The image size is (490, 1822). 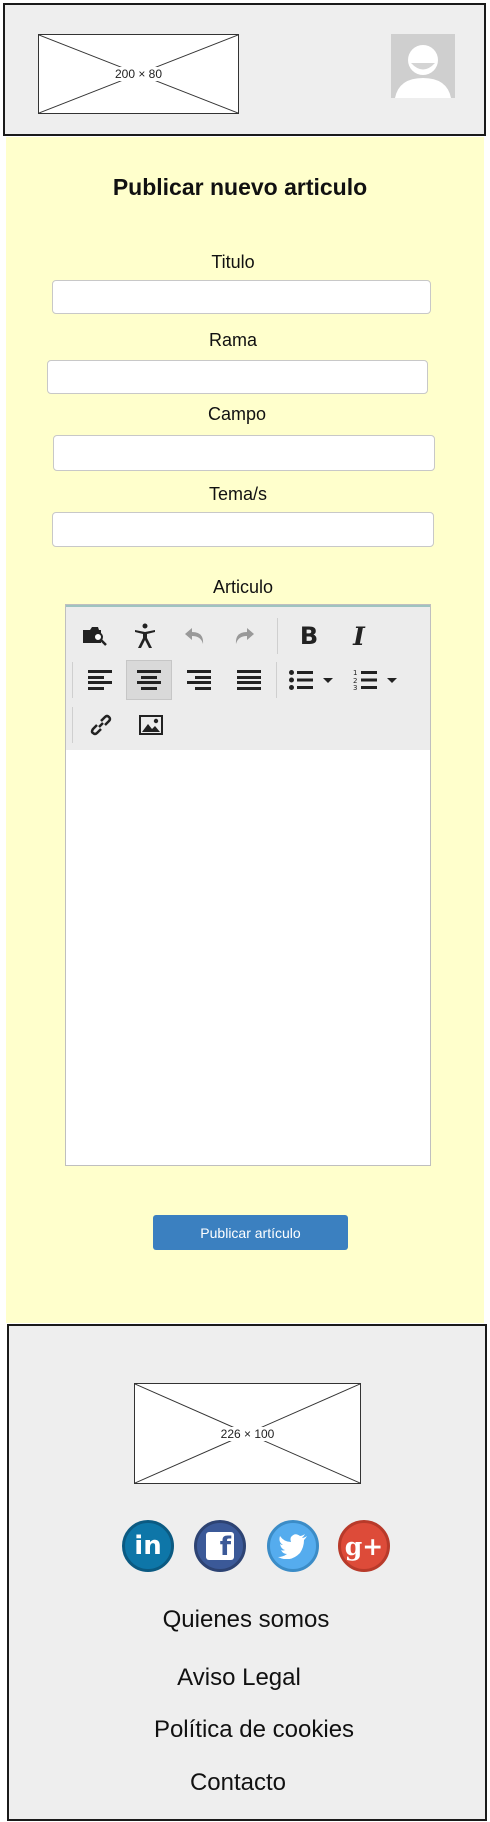 I want to click on facebook-glyph: f, so click(x=220, y=1546).